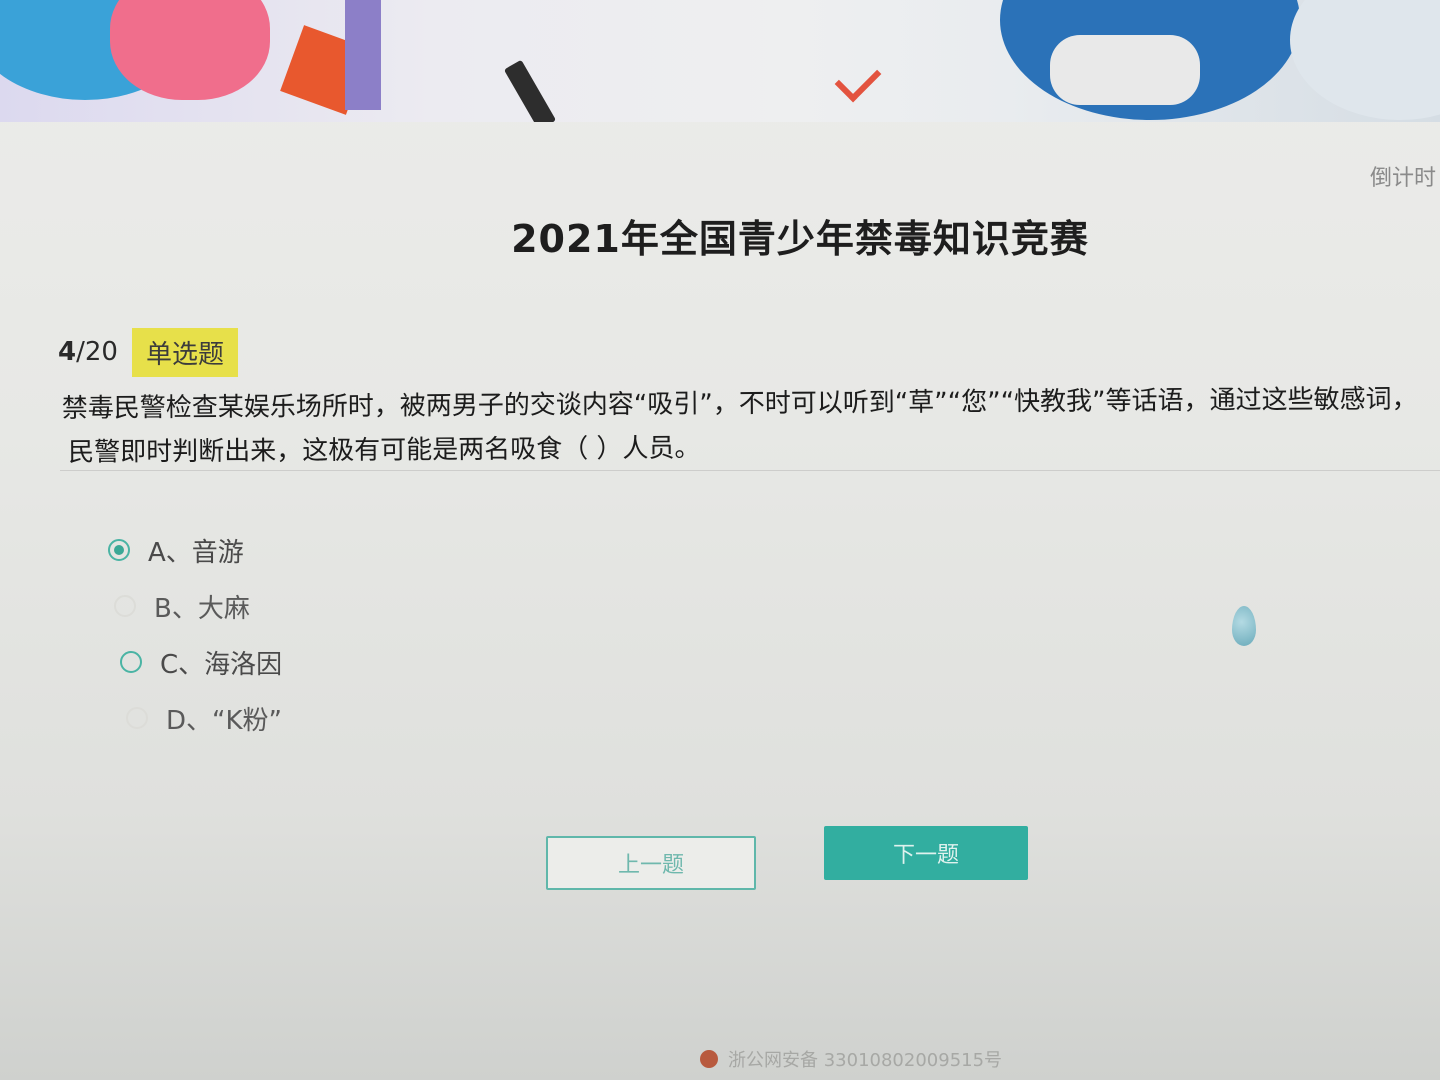 The width and height of the screenshot is (1440, 1080). I want to click on option-d: D、“K粉”, so click(204, 718).